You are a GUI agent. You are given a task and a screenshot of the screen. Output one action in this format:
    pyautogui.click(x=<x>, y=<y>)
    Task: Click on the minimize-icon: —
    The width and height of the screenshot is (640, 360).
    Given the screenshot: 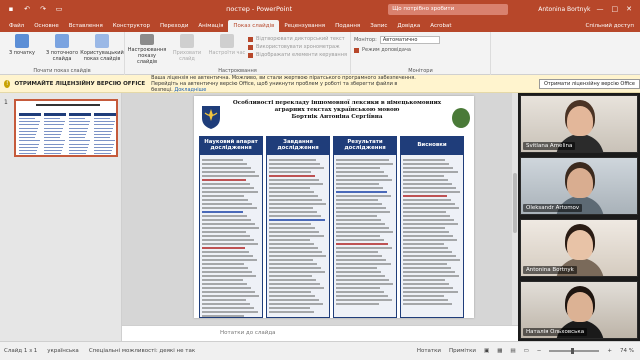 What is the action you would take?
    pyautogui.click(x=600, y=9)
    